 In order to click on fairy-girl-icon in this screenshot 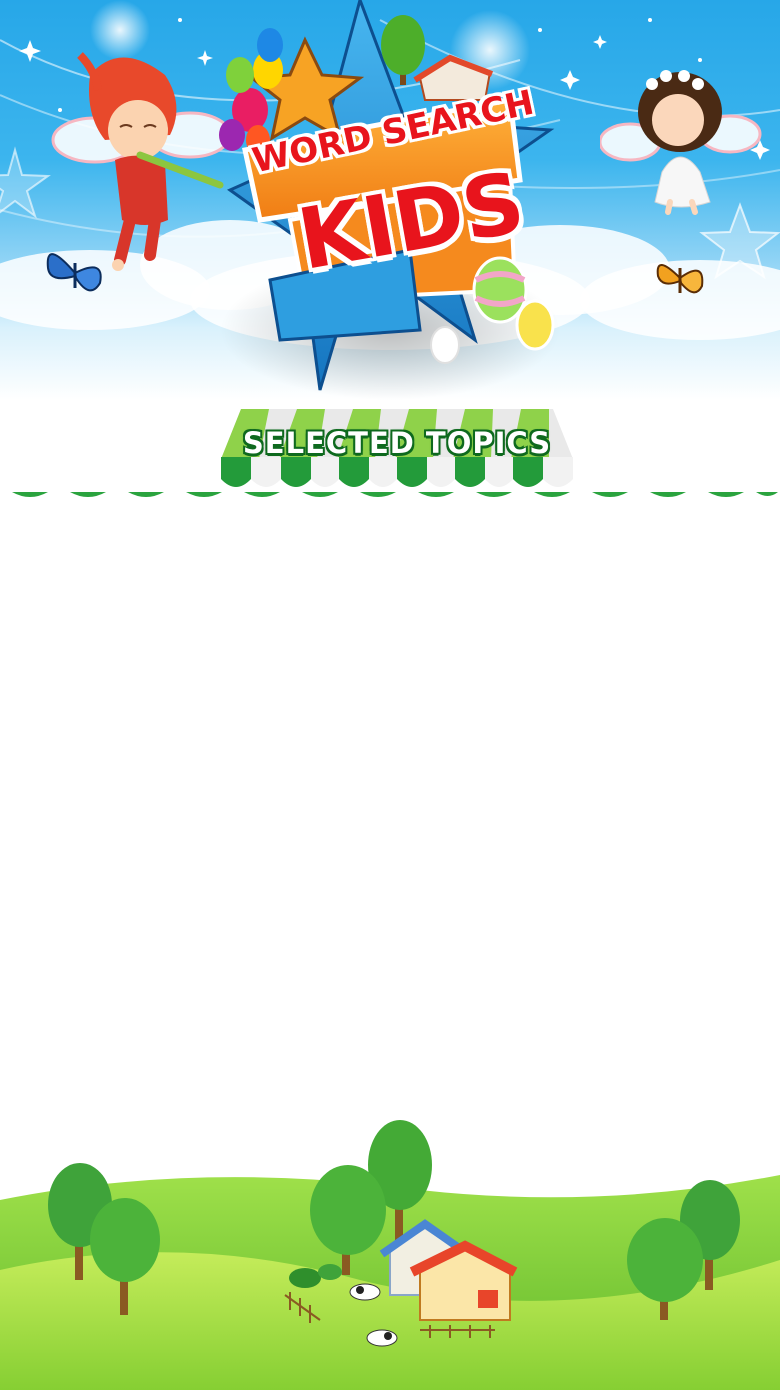, I will do `click(681, 142)`.